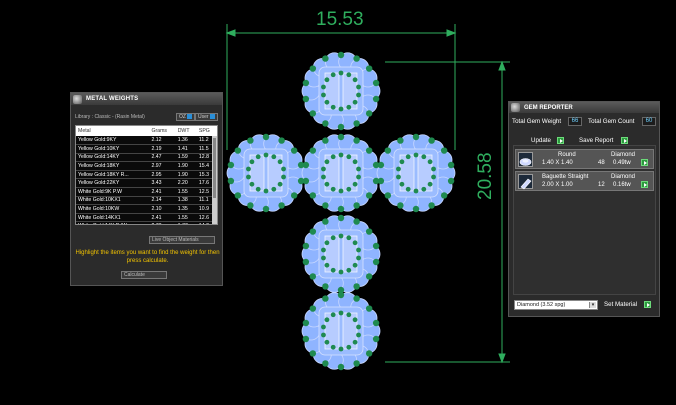 The width and height of the screenshot is (676, 405). What do you see at coordinates (182, 240) in the screenshot?
I see `live-object-materials-dropdown: Live Object Materials` at bounding box center [182, 240].